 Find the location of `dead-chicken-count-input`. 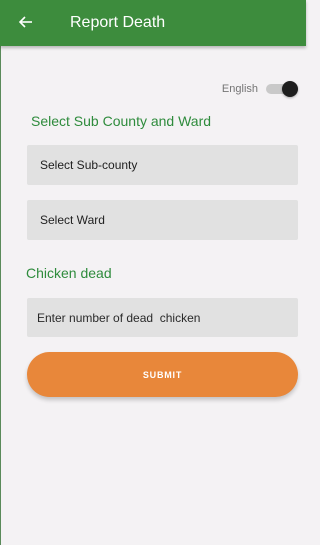

dead-chicken-count-input is located at coordinates (162, 317).